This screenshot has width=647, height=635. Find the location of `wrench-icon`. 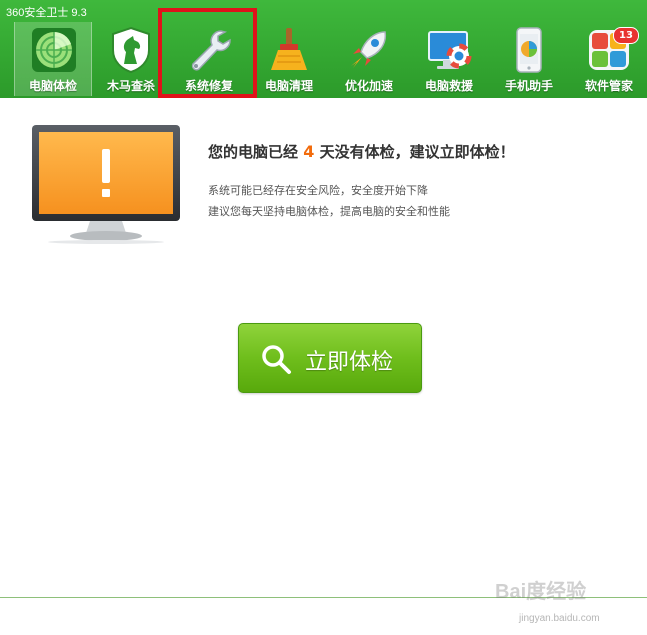

wrench-icon is located at coordinates (211, 50).